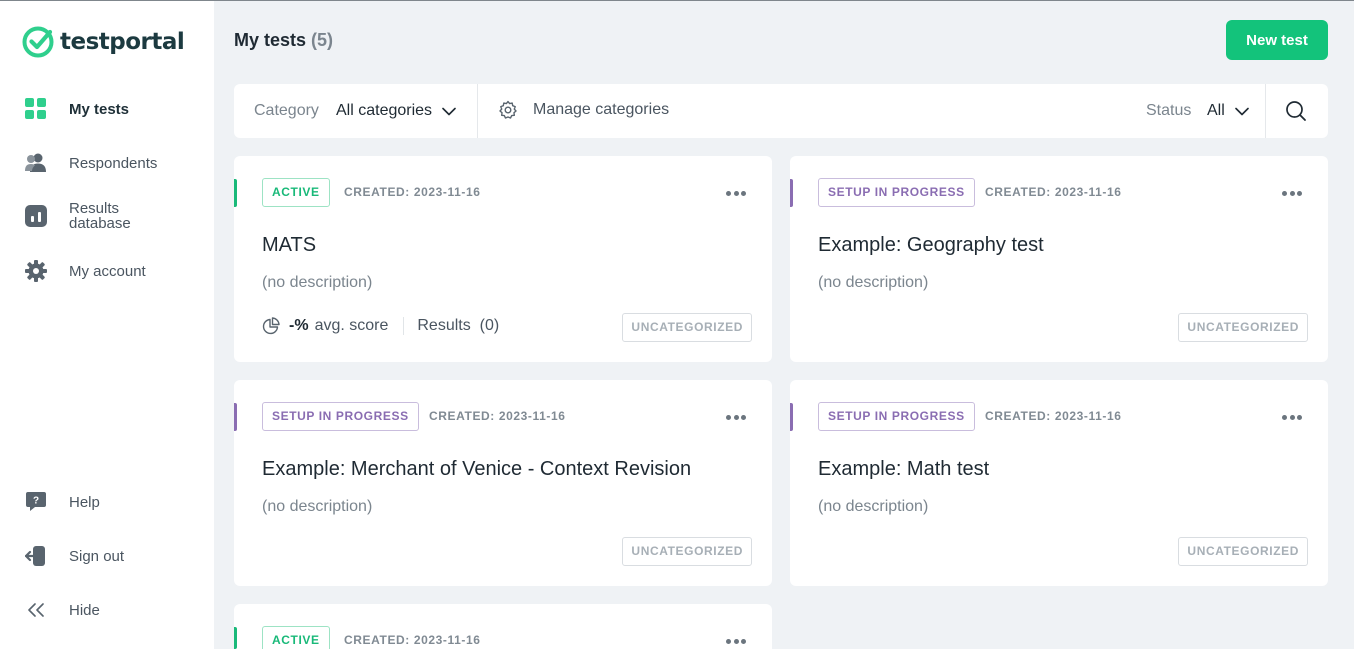  Describe the element at coordinates (903, 469) in the screenshot. I see `test-title: Example: Math test` at that location.